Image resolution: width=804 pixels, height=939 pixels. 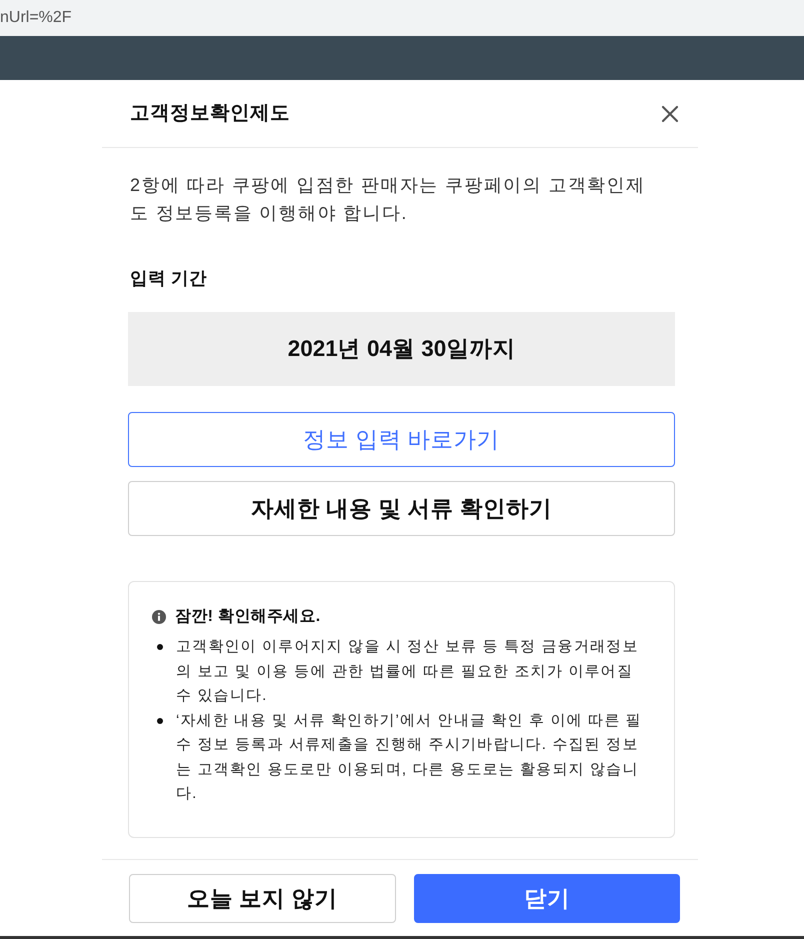 What do you see at coordinates (262, 898) in the screenshot?
I see `footer-button: 오늘 보지 않기` at bounding box center [262, 898].